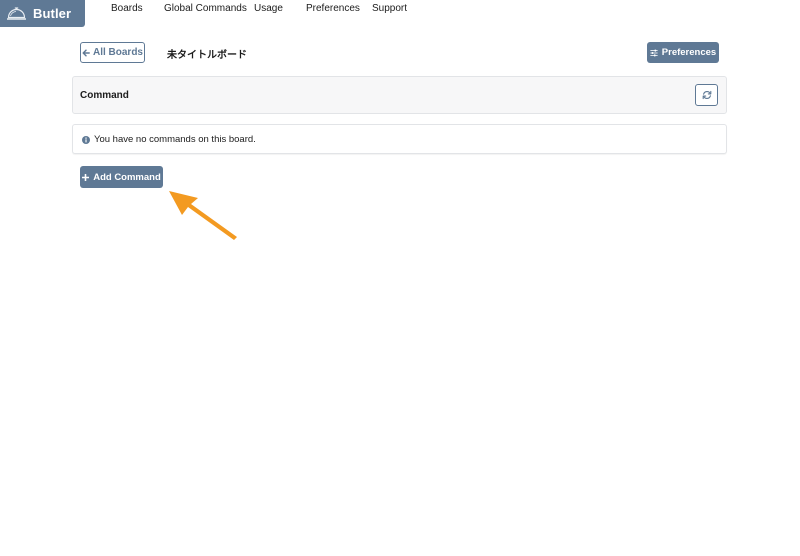  I want to click on nav-item-global-commands: Global Commands, so click(205, 8).